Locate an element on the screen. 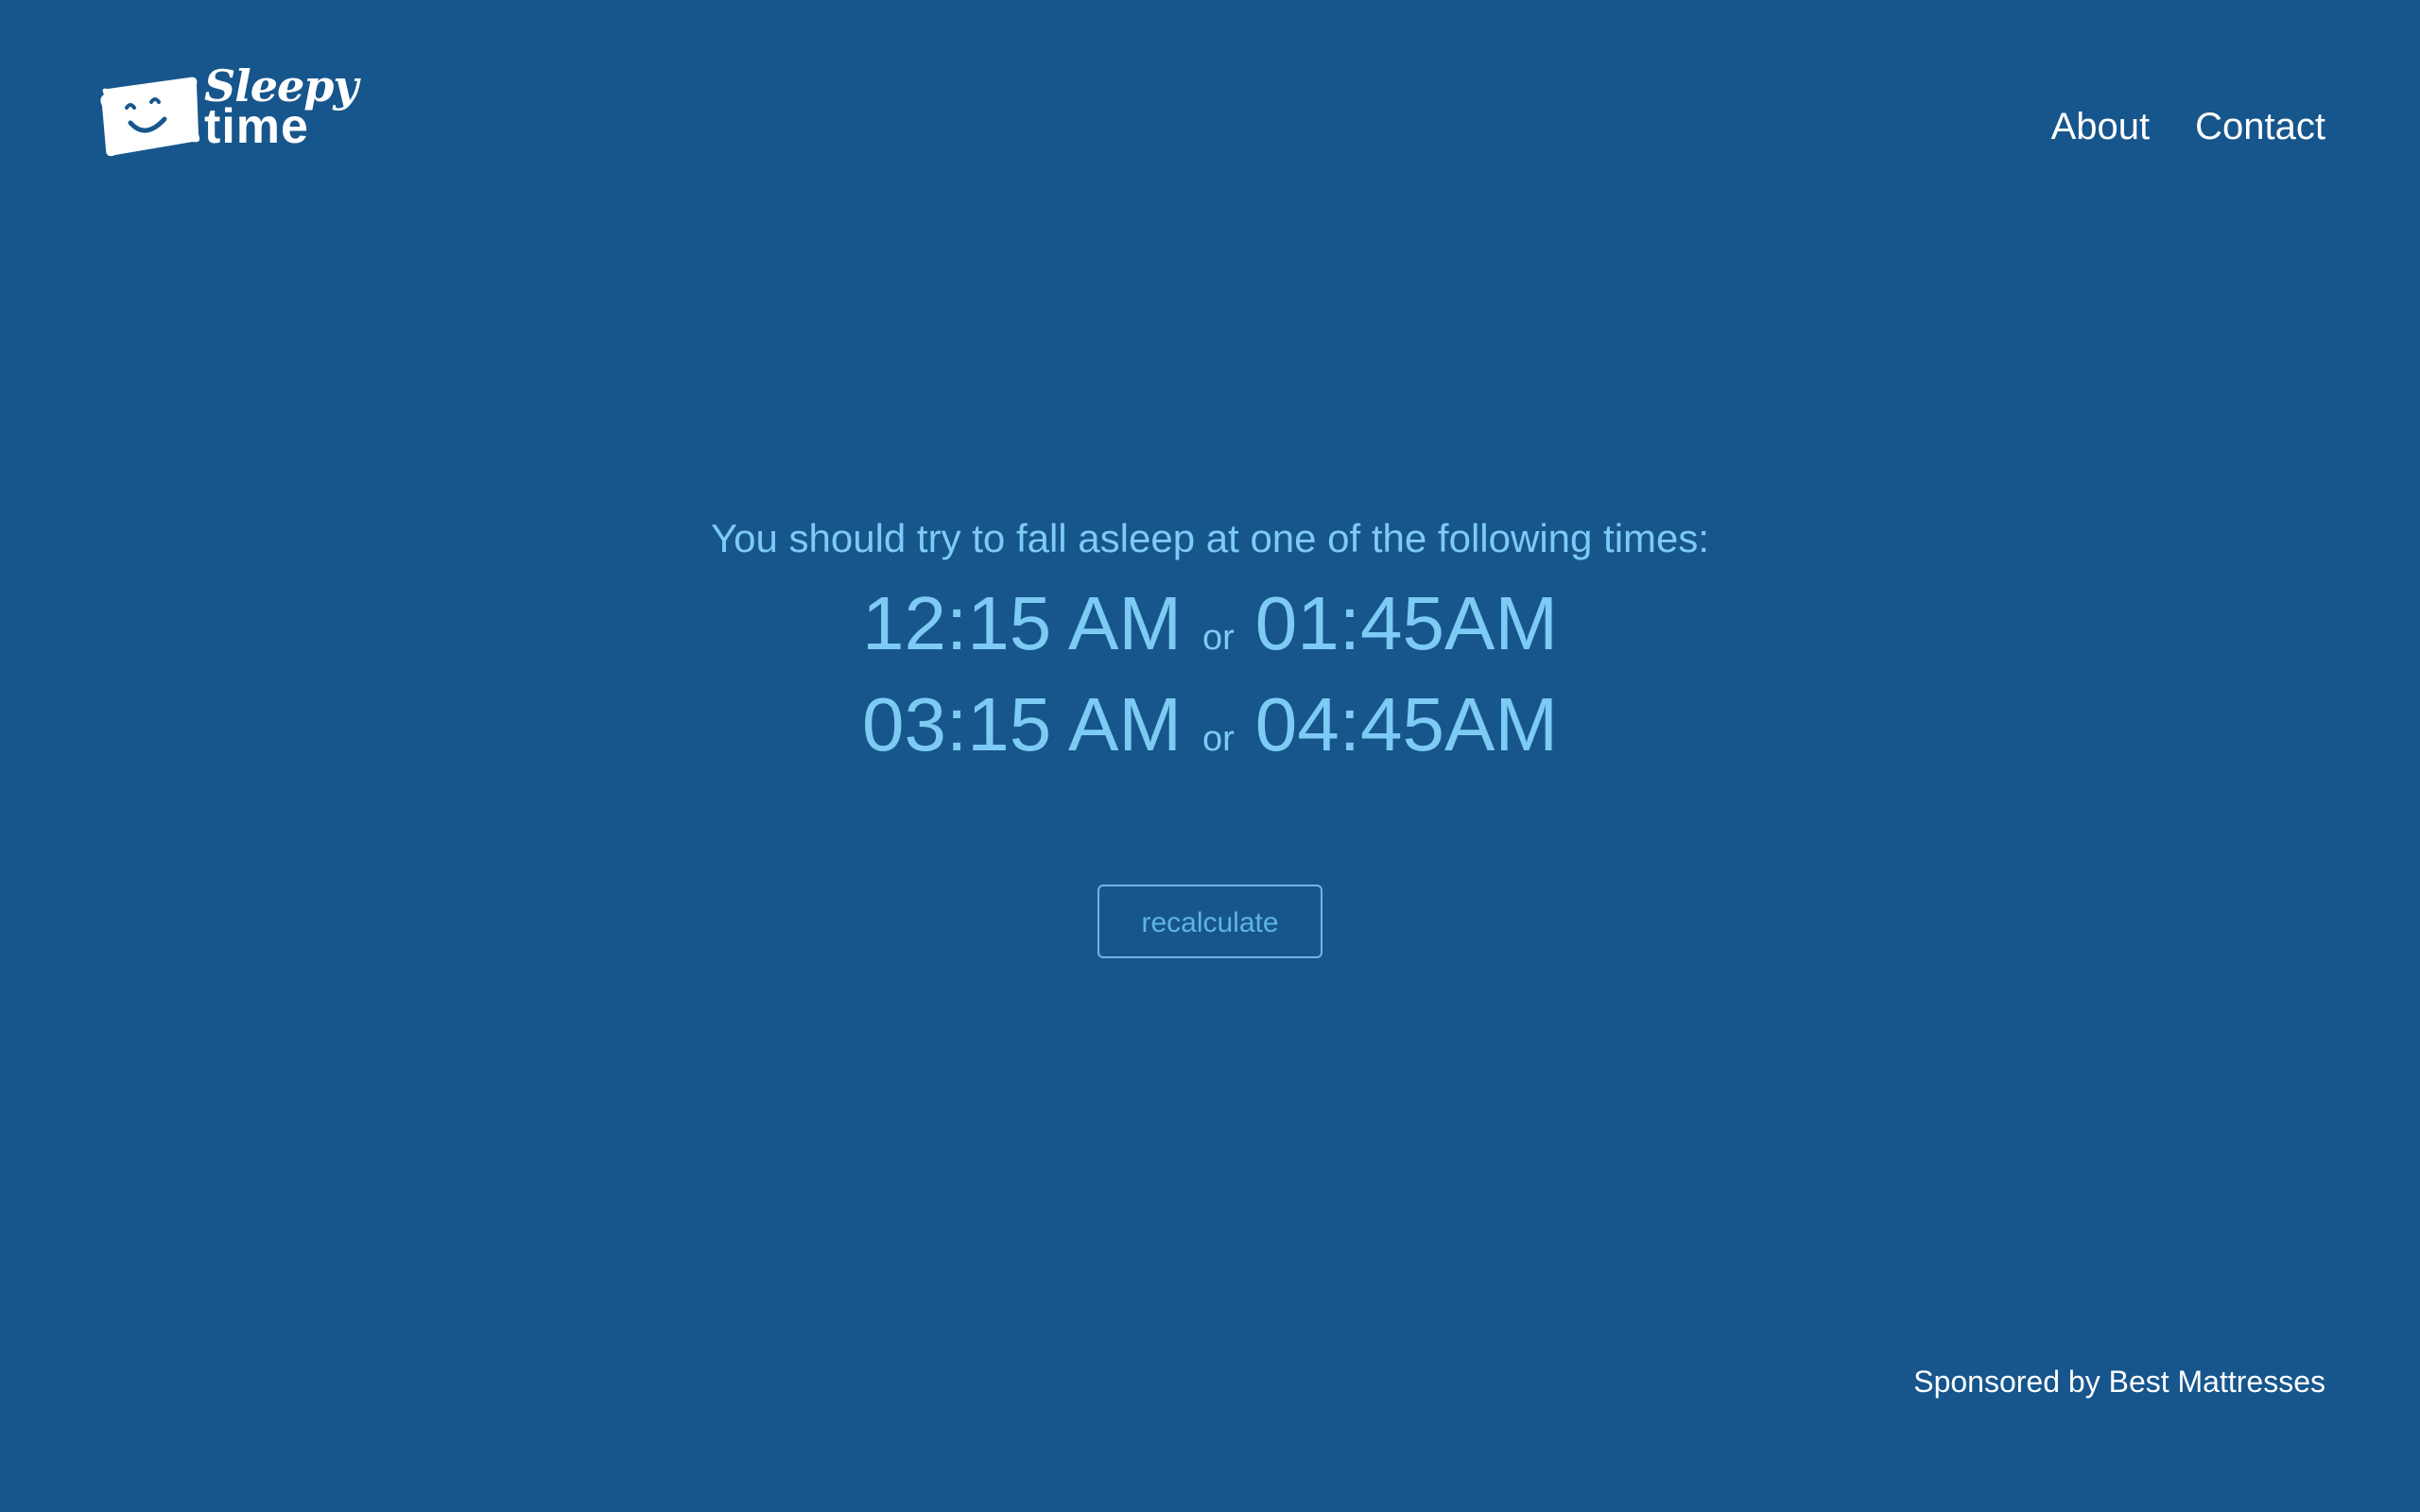 The width and height of the screenshot is (2420, 1512). time-row: 12:15 AM or 01:45AM is located at coordinates (1210, 630).